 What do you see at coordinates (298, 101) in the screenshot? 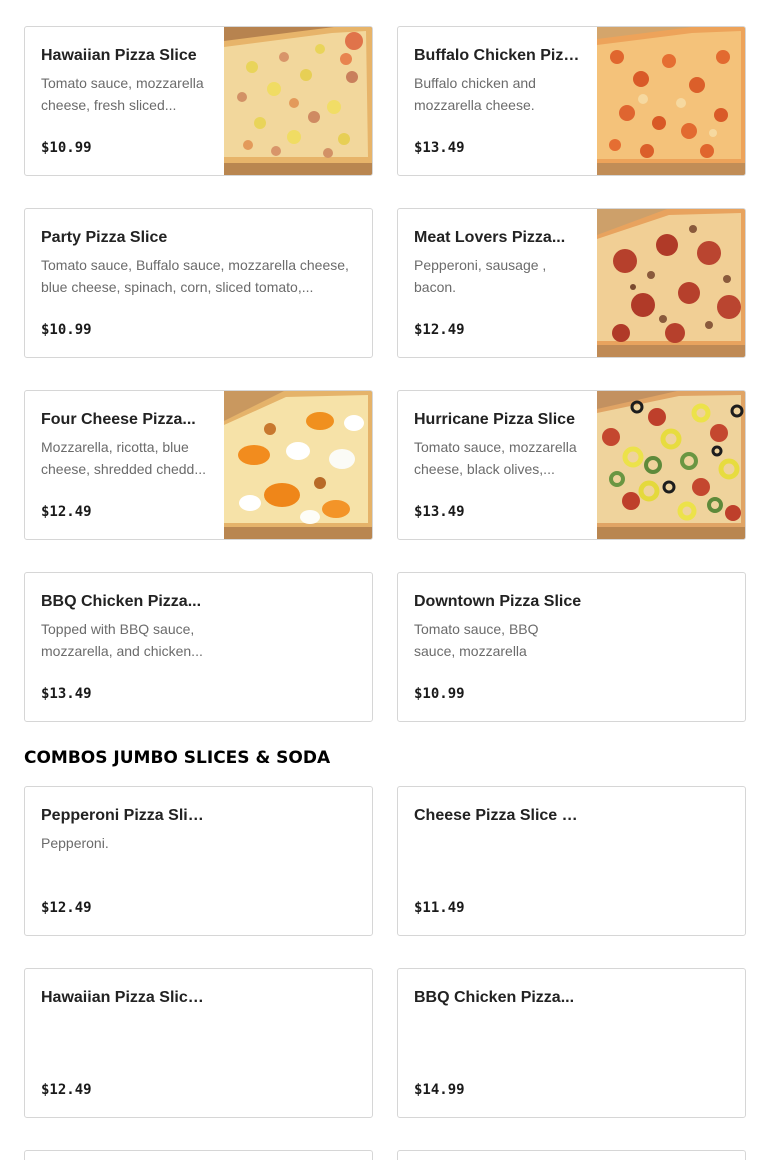
I see `pizza-photo-hawaiian` at bounding box center [298, 101].